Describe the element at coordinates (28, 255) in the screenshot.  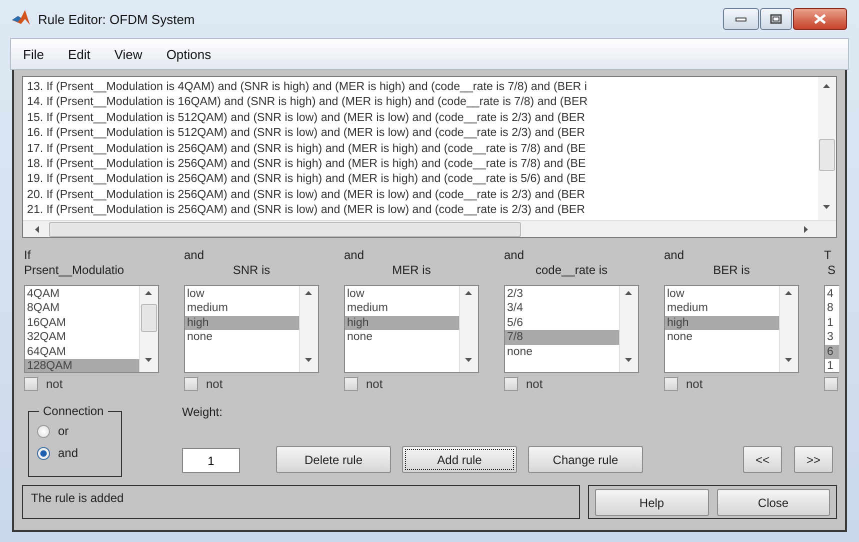
I see `connective-label: If` at that location.